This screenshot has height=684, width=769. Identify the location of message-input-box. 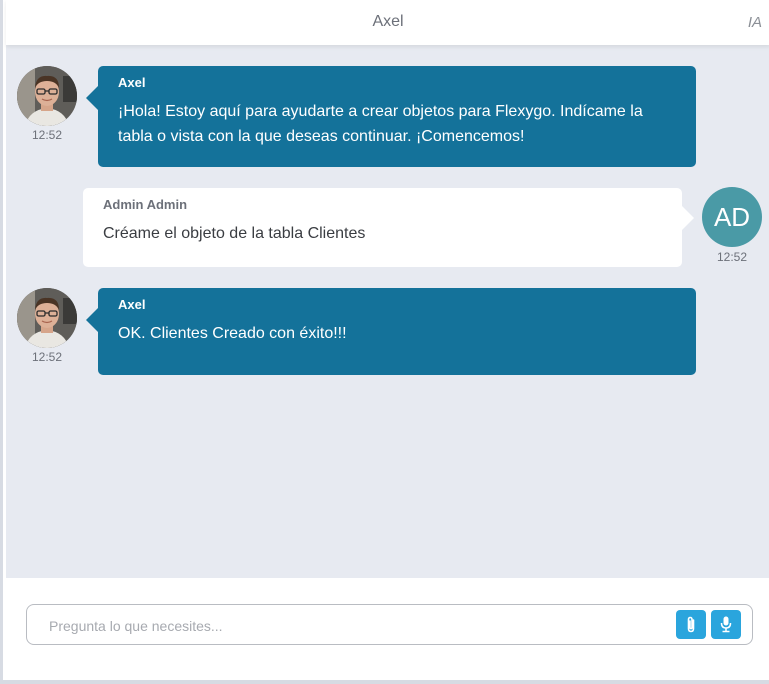
(389, 625).